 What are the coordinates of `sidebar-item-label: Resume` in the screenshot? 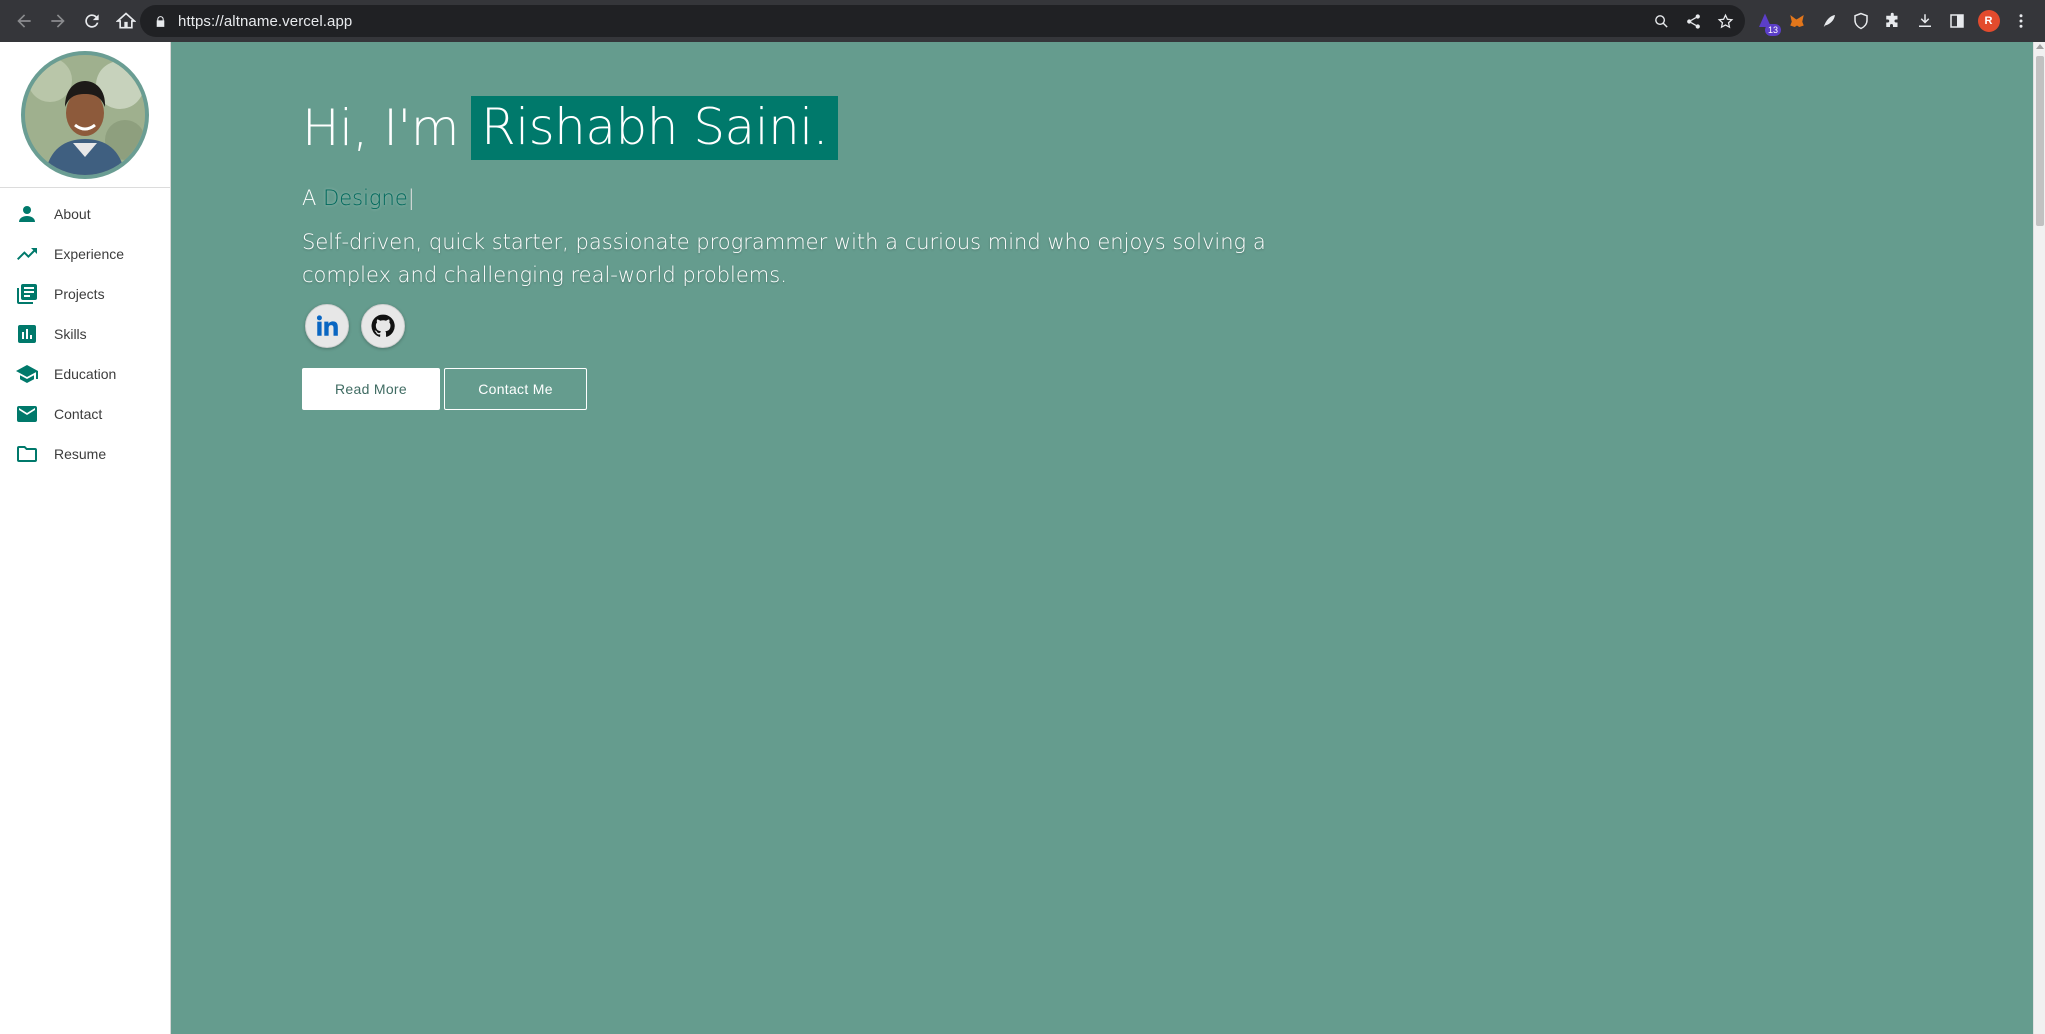 It's located at (80, 454).